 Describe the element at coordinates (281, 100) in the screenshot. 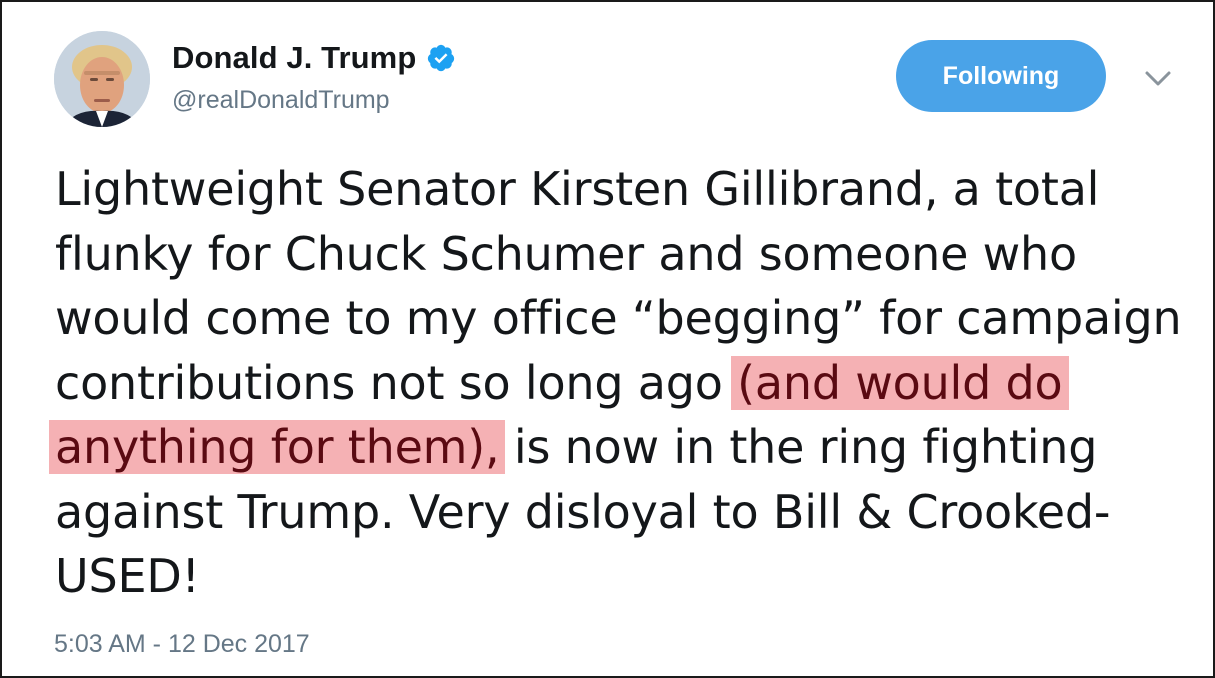

I see `user-handle: @realDonaldTrump` at that location.